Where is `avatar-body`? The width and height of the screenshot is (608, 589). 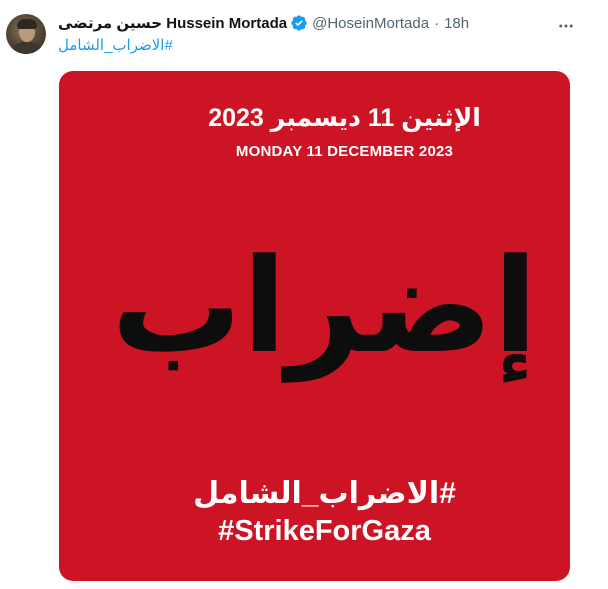
avatar-body is located at coordinates (27, 48).